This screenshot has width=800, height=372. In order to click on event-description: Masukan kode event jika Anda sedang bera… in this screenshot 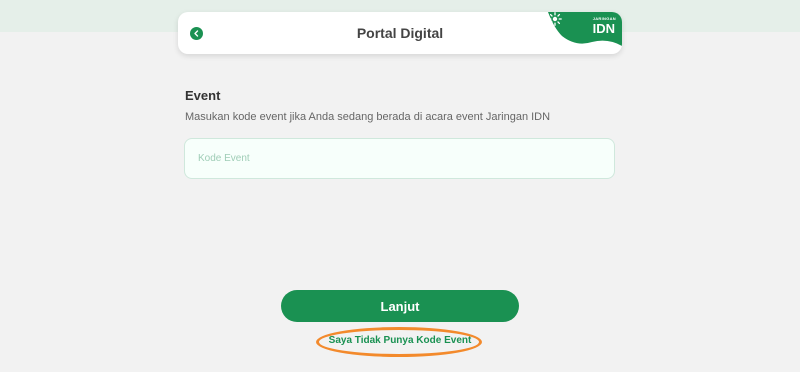, I will do `click(368, 117)`.